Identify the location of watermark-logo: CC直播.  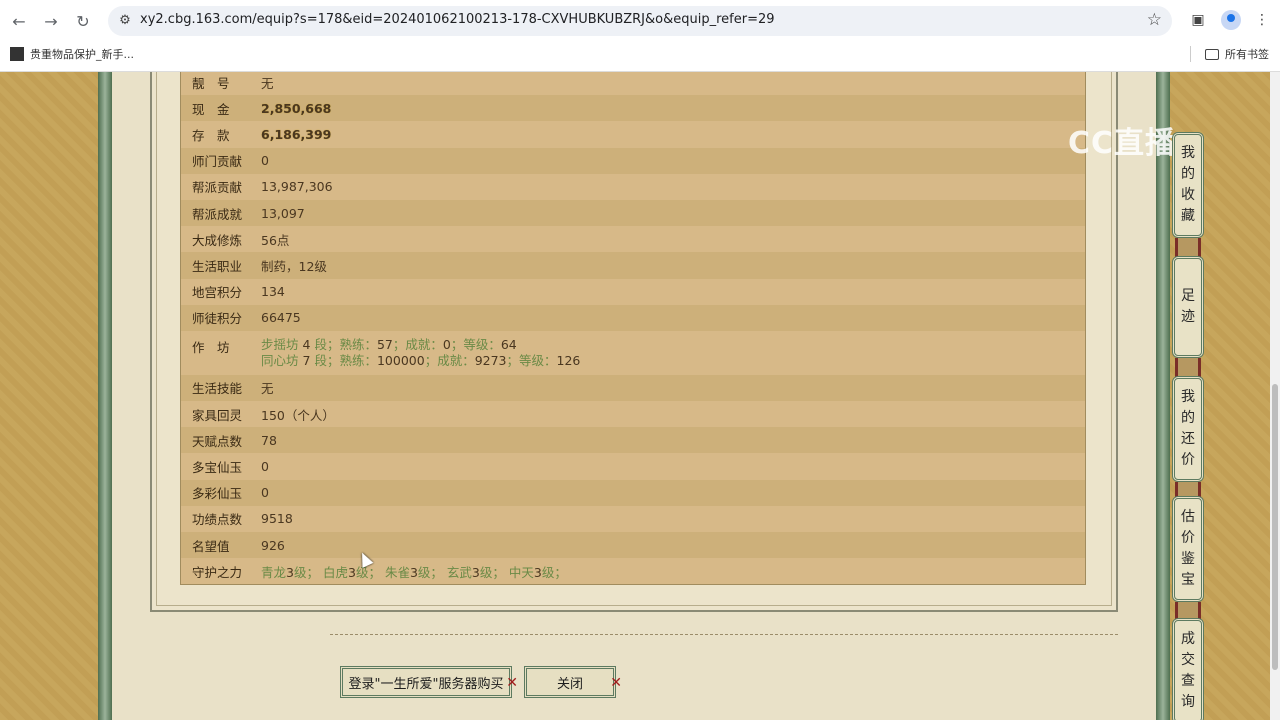
(1122, 143).